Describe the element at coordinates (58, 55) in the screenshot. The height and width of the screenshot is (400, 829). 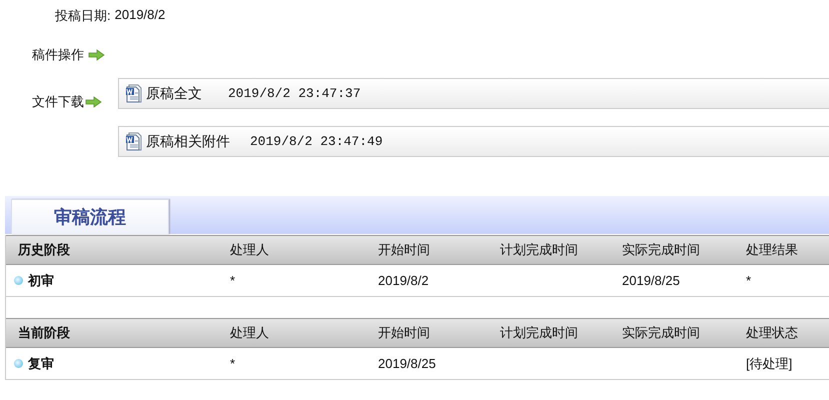
I see `operations-label: 稿件操作` at that location.